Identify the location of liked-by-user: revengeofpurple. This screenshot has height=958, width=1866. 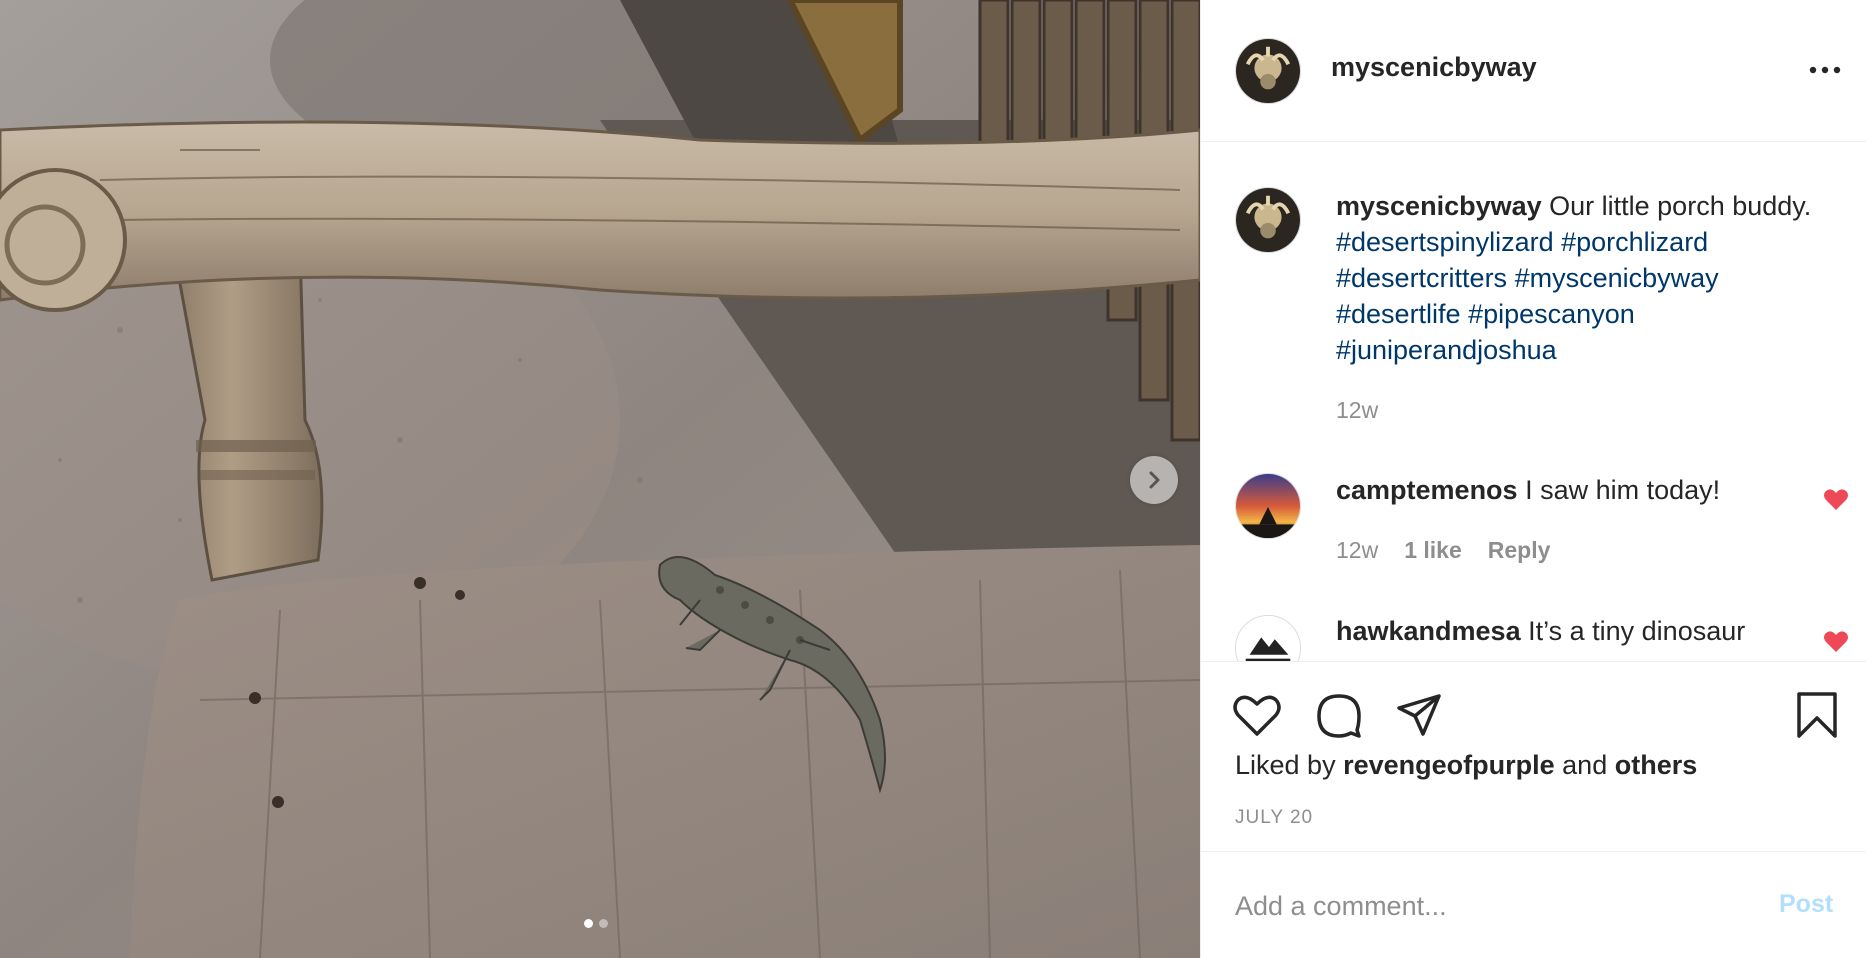
(1449, 765).